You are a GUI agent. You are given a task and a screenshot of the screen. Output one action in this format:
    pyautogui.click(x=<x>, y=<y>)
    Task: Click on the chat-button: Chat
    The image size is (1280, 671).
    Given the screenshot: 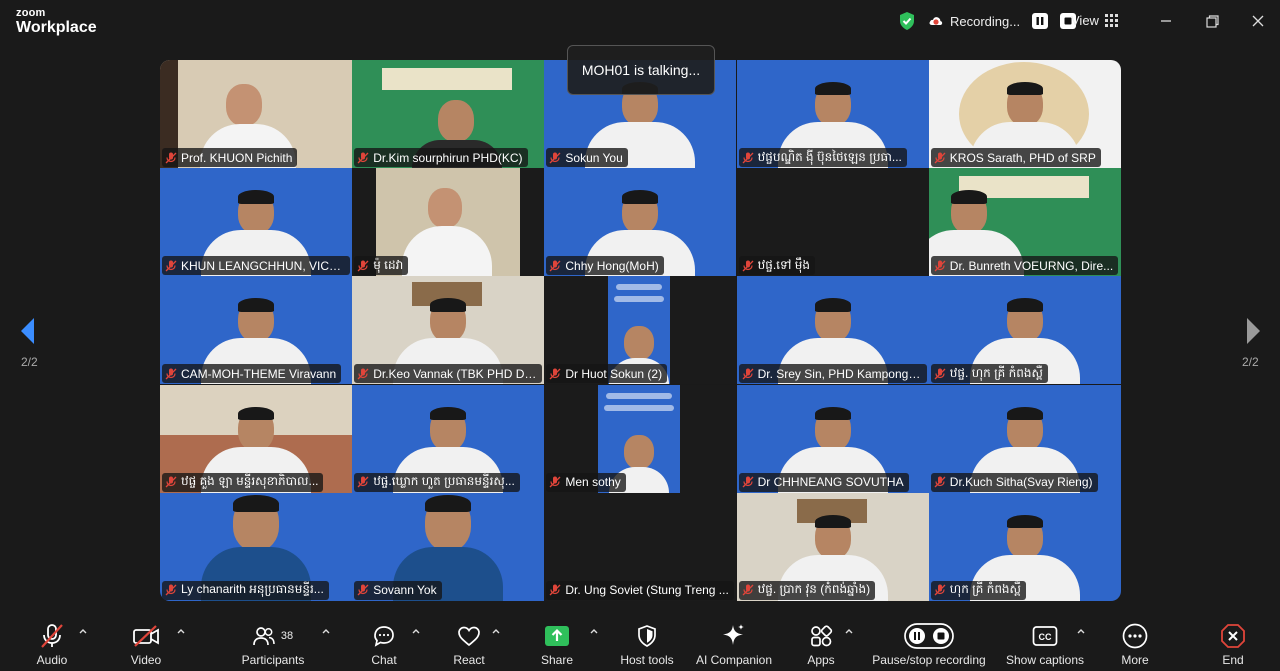 What is the action you would take?
    pyautogui.click(x=384, y=644)
    